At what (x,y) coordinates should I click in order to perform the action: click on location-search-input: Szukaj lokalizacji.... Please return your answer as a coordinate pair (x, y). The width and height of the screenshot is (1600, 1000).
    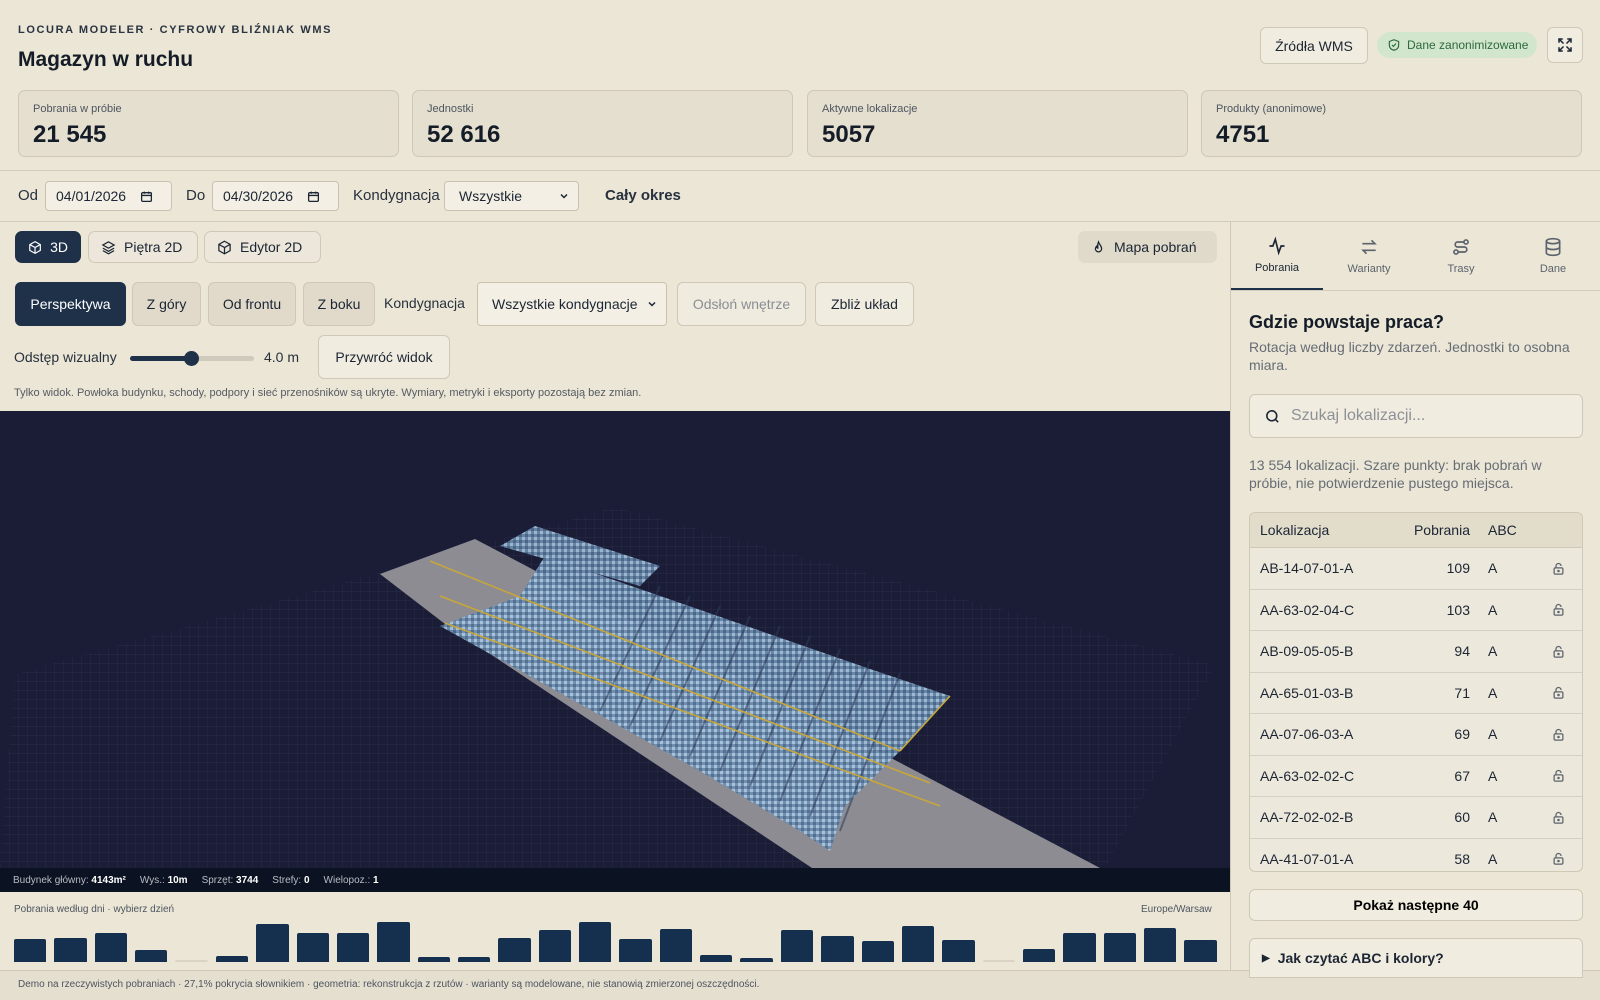
    Looking at the image, I should click on (1416, 416).